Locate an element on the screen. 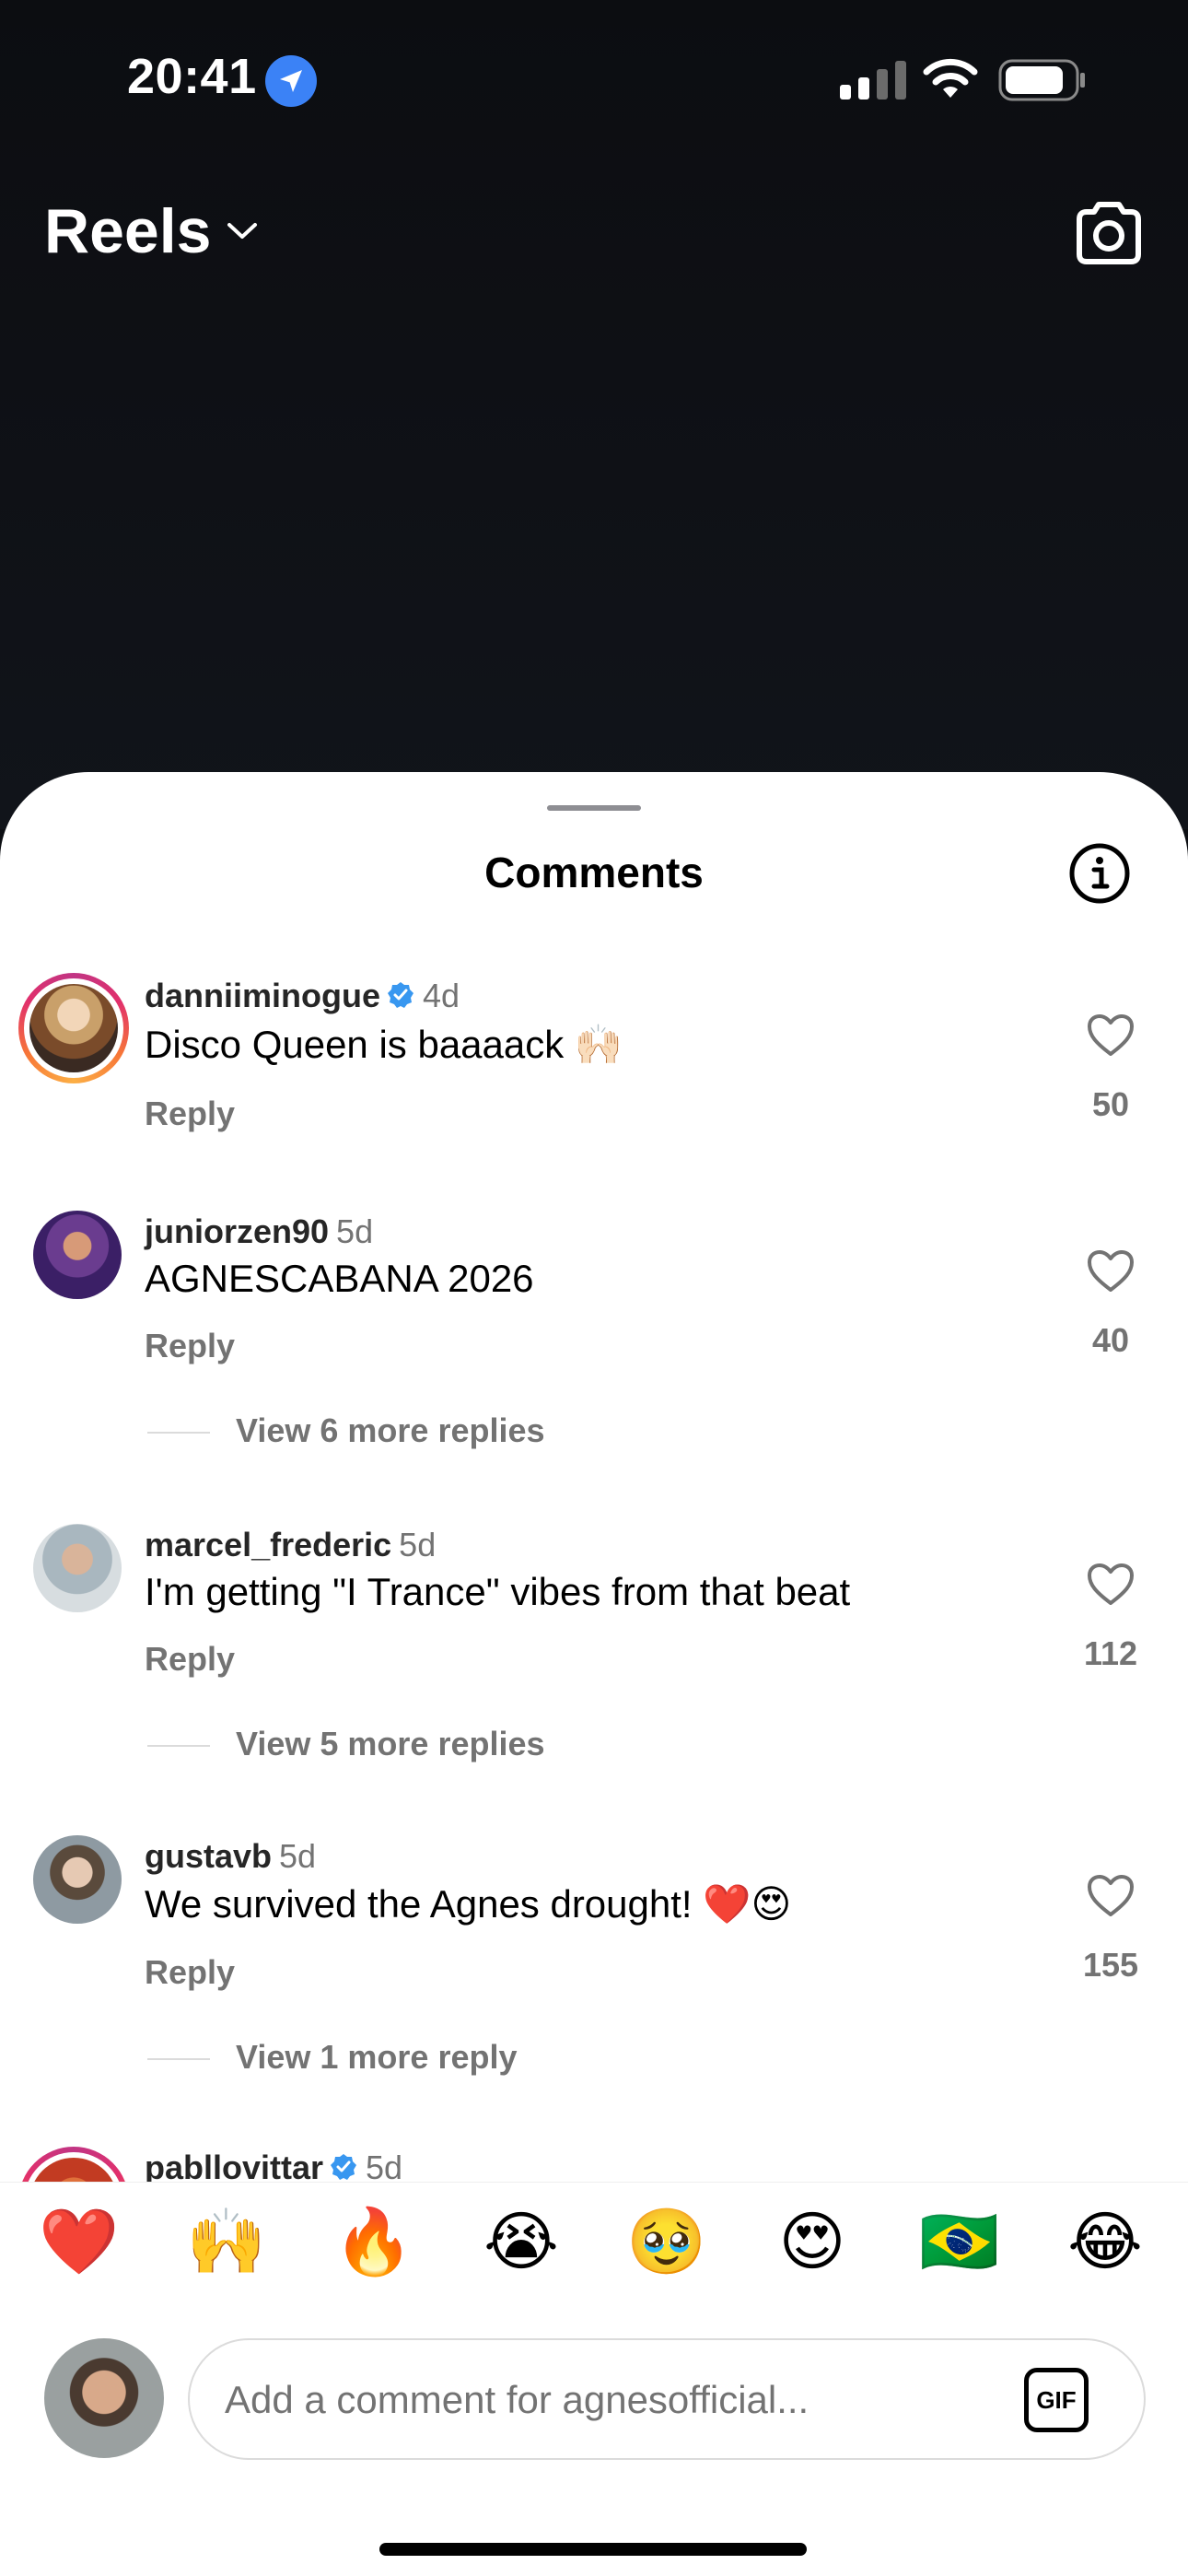 This screenshot has height=2576, width=1188. view-more-replies-button: View 5 more replies is located at coordinates (390, 1744).